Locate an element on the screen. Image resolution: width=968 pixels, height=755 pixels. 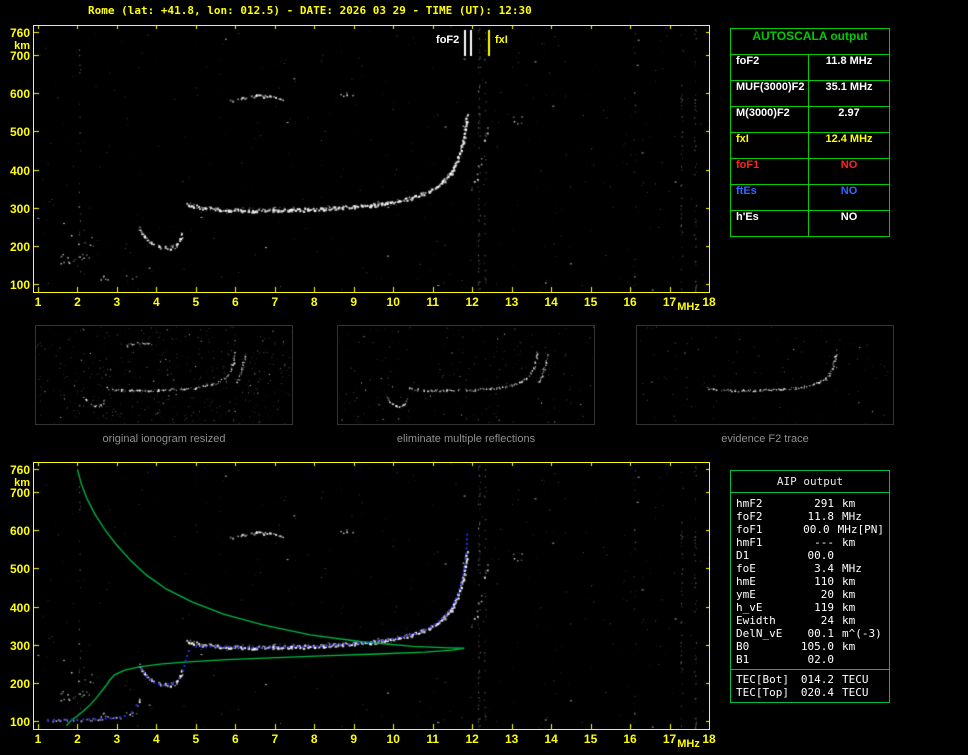
autoscala-row-ftes: ftEs NO is located at coordinates (810, 197).